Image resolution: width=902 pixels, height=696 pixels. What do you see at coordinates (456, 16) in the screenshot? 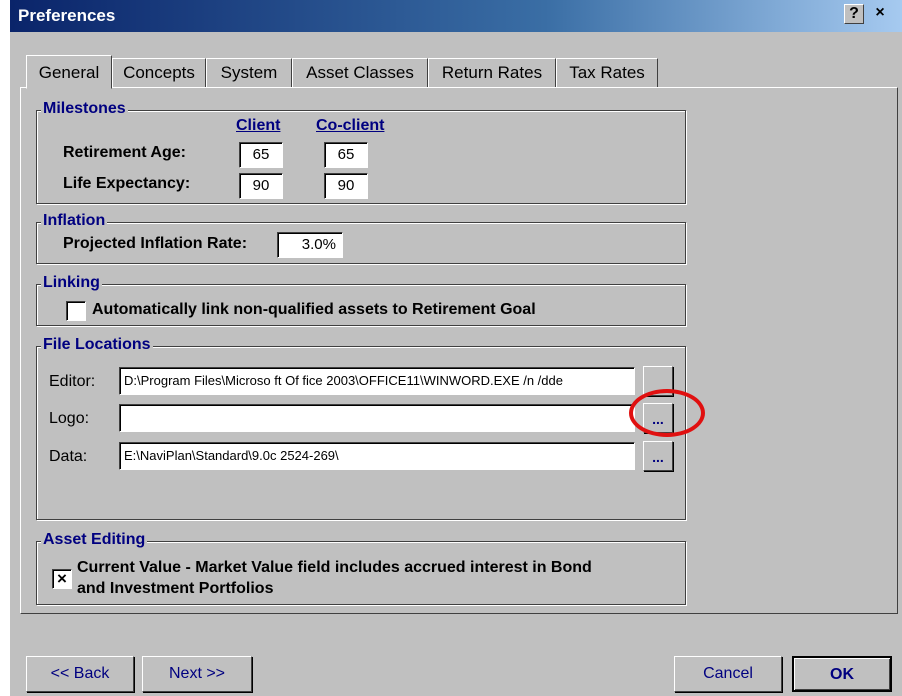
I see `title-bar: Preferences ? ×` at bounding box center [456, 16].